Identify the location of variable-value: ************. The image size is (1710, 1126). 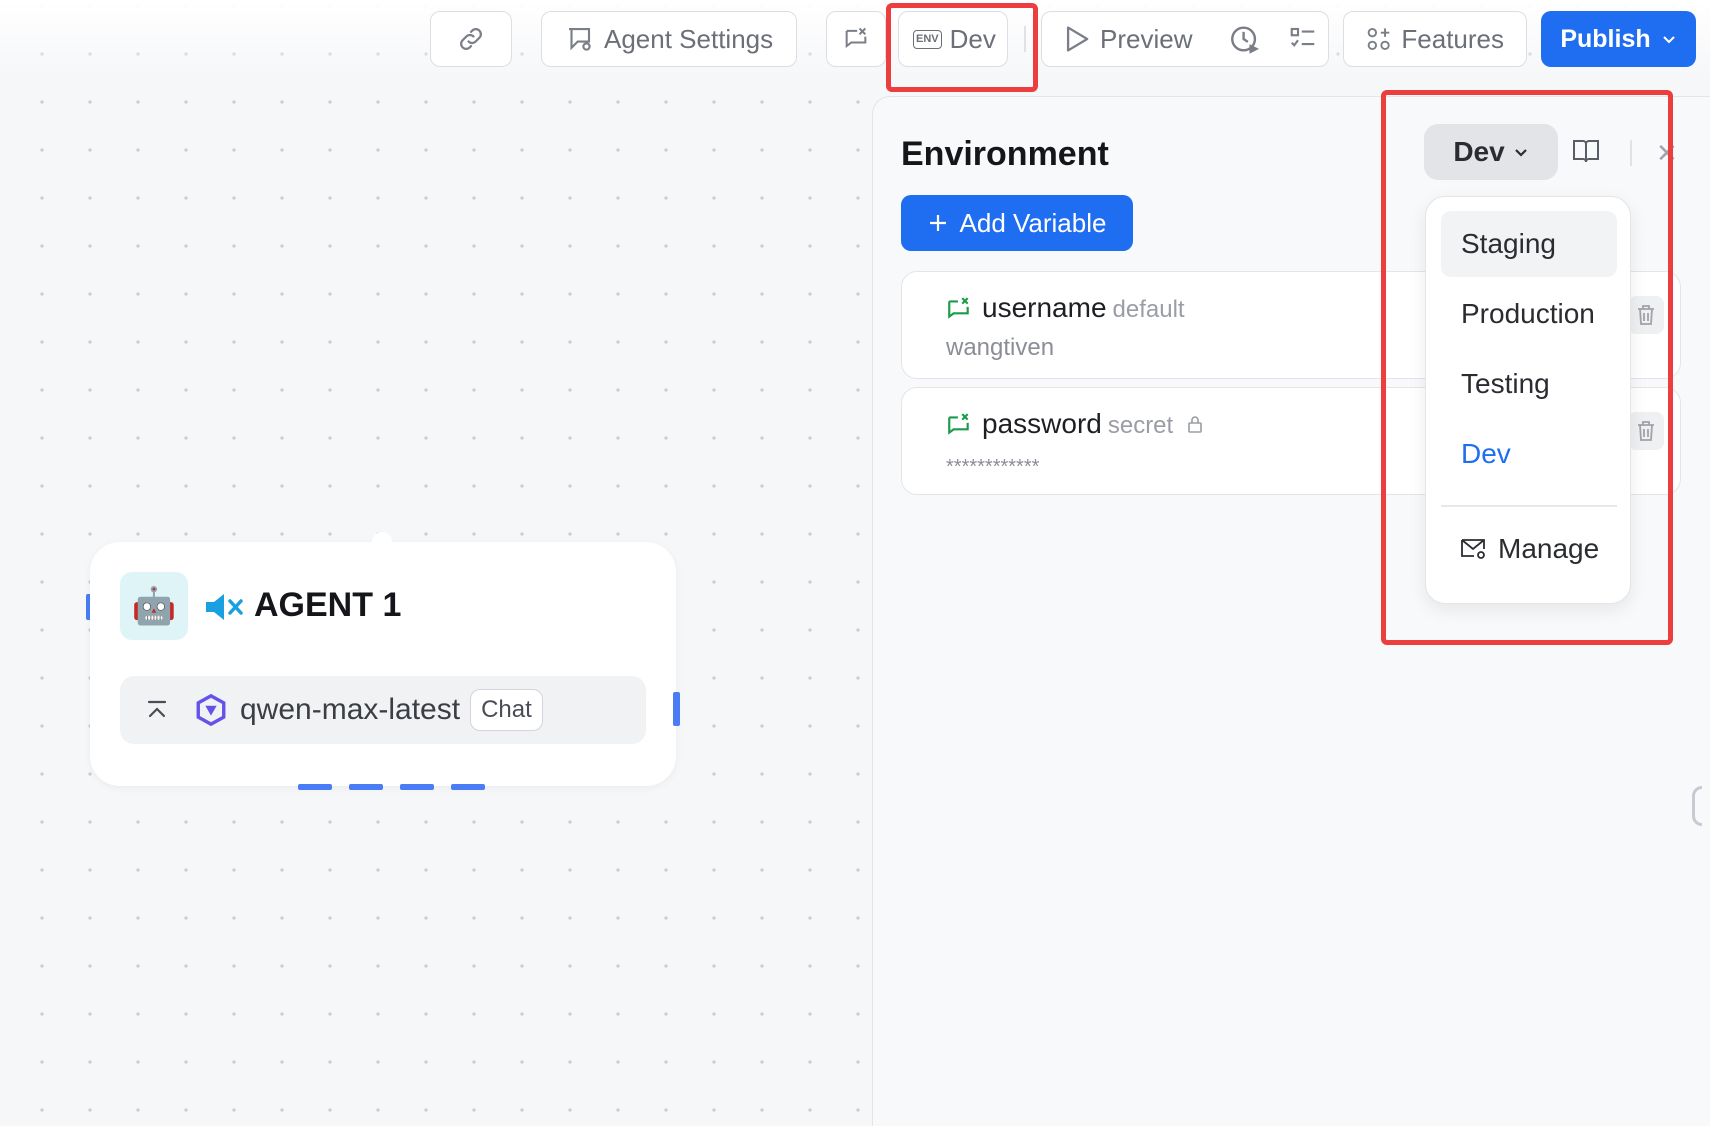
(993, 467).